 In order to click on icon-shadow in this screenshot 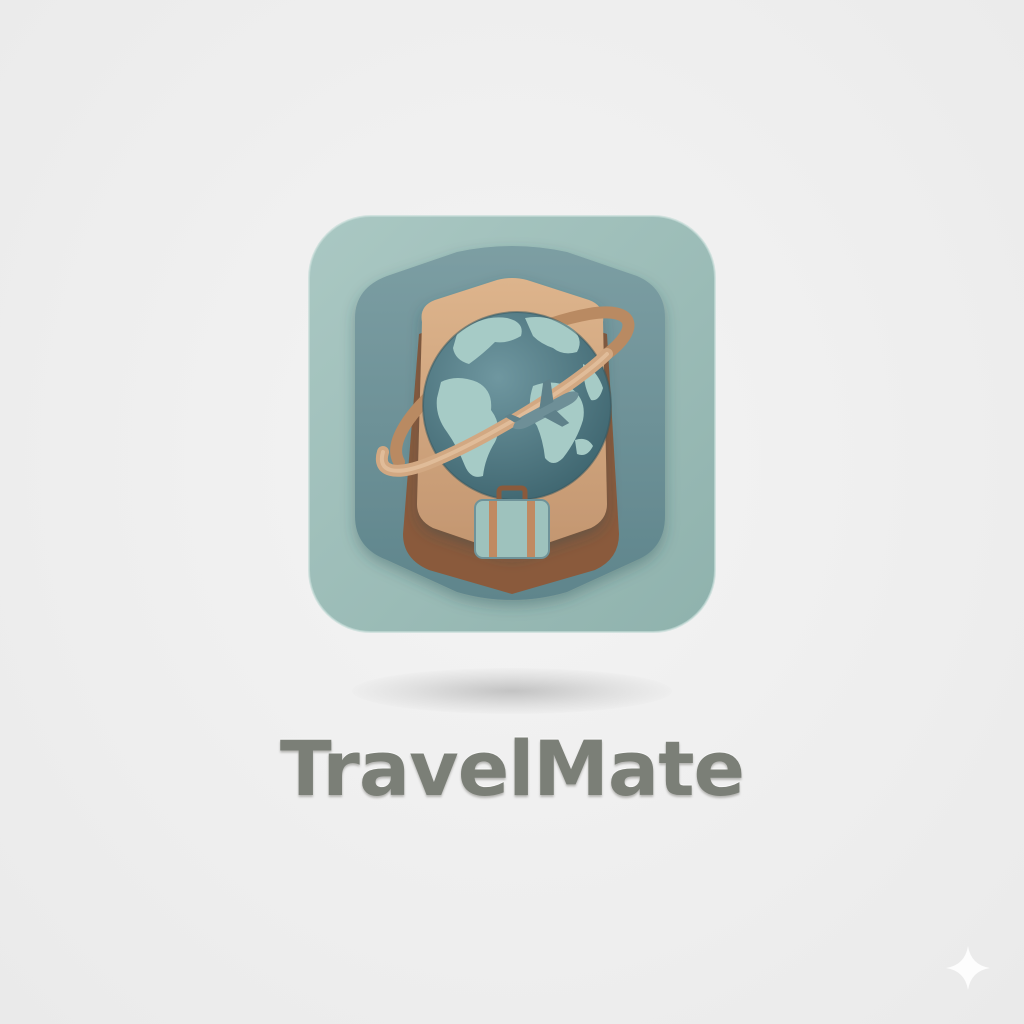, I will do `click(512, 691)`.